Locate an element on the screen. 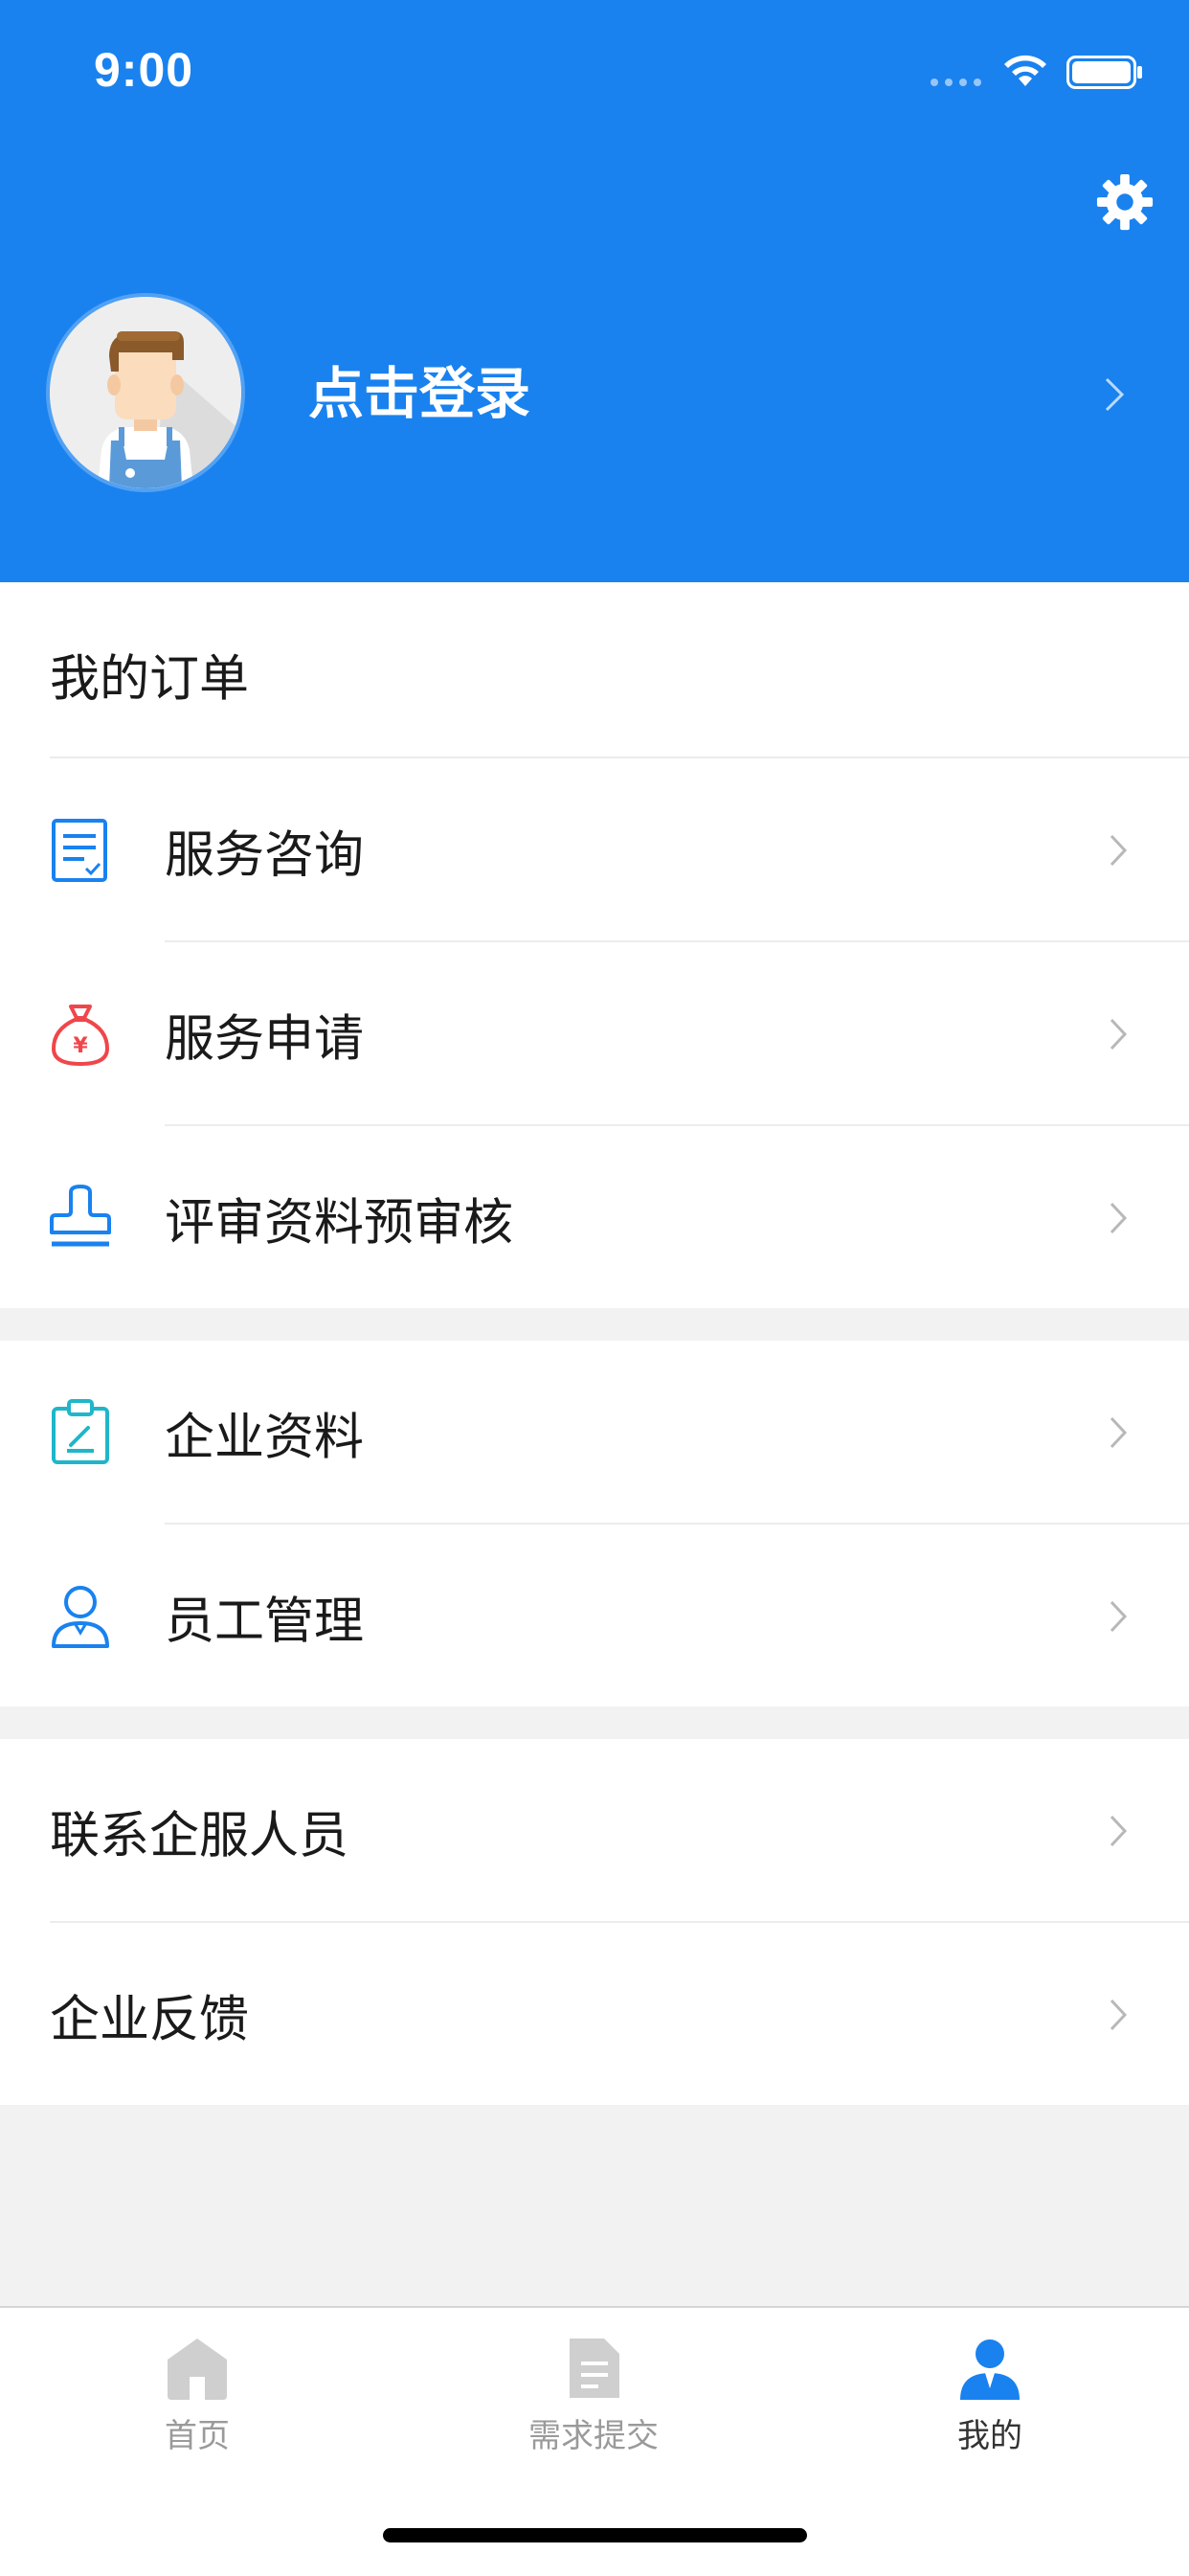  row-label: 联系企服人员 is located at coordinates (199, 1835).